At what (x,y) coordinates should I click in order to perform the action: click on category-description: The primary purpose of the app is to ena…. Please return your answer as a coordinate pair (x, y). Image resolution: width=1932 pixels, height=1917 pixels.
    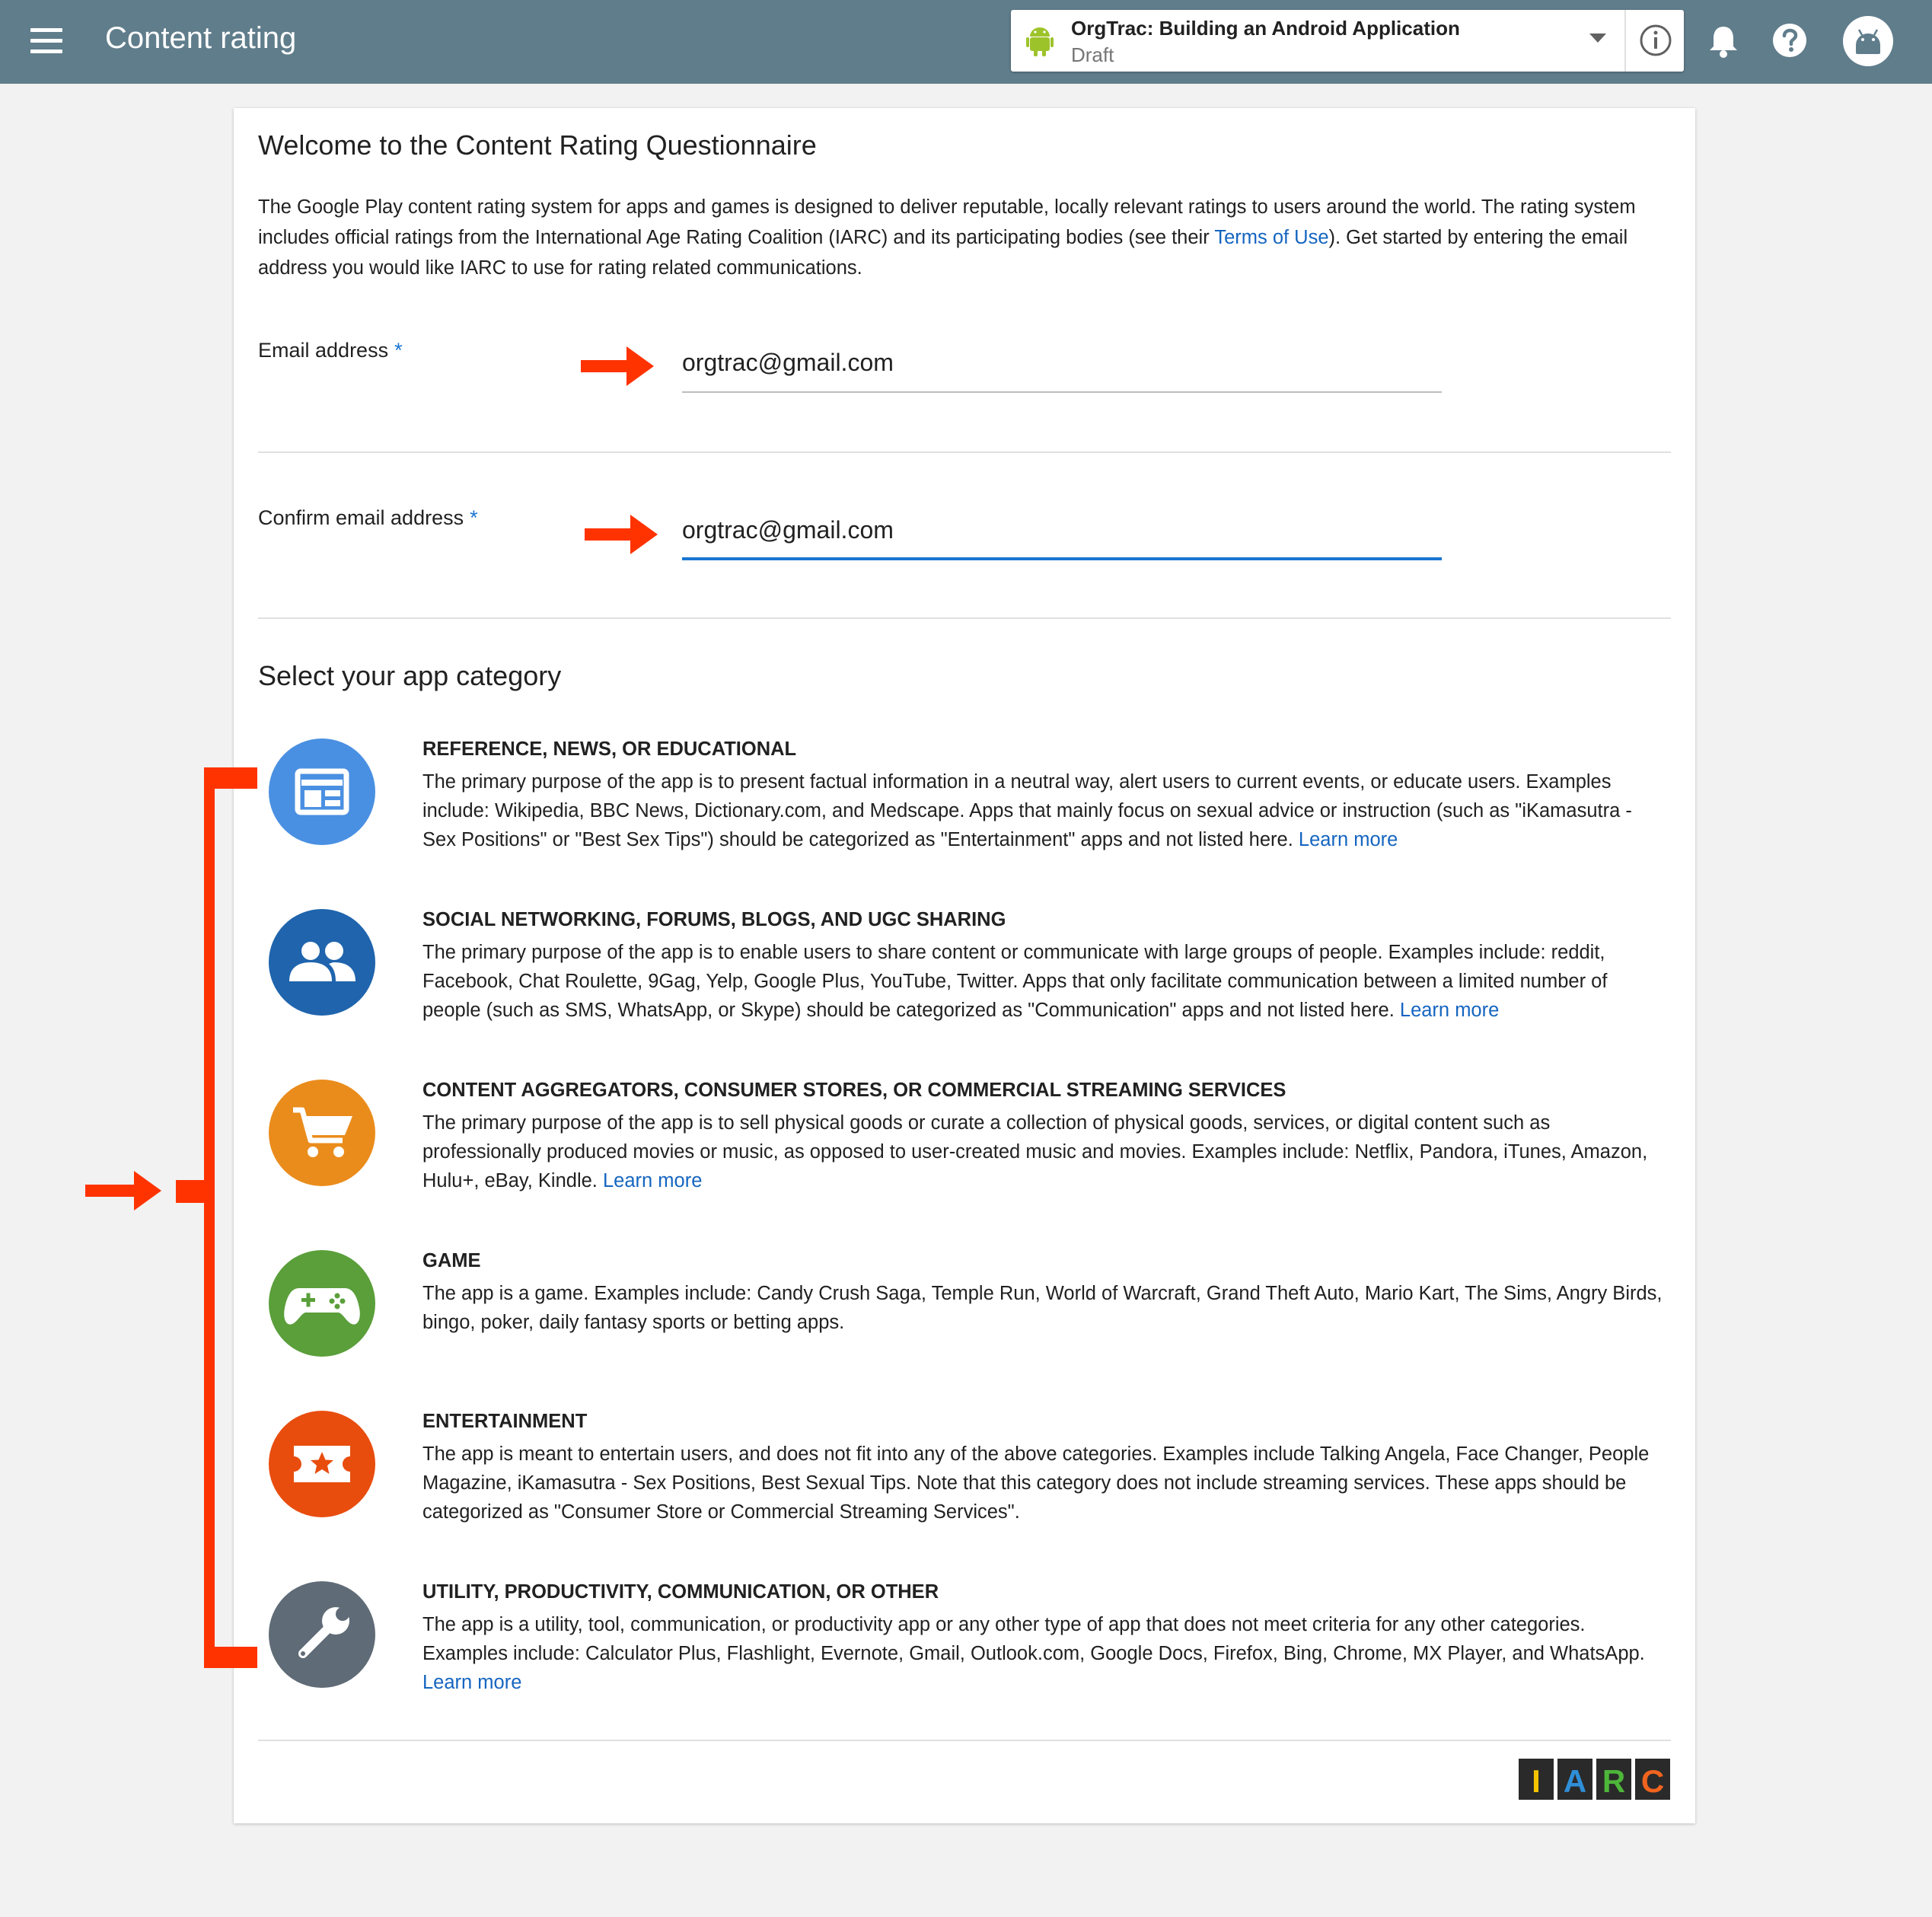
    Looking at the image, I should click on (1042, 981).